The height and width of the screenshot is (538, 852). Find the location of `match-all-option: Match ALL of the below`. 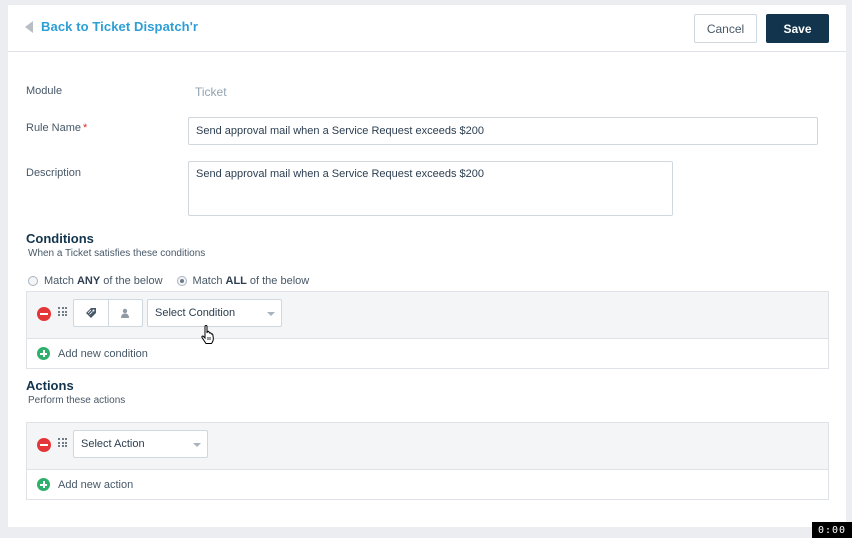

match-all-option: Match ALL of the below is located at coordinates (243, 281).